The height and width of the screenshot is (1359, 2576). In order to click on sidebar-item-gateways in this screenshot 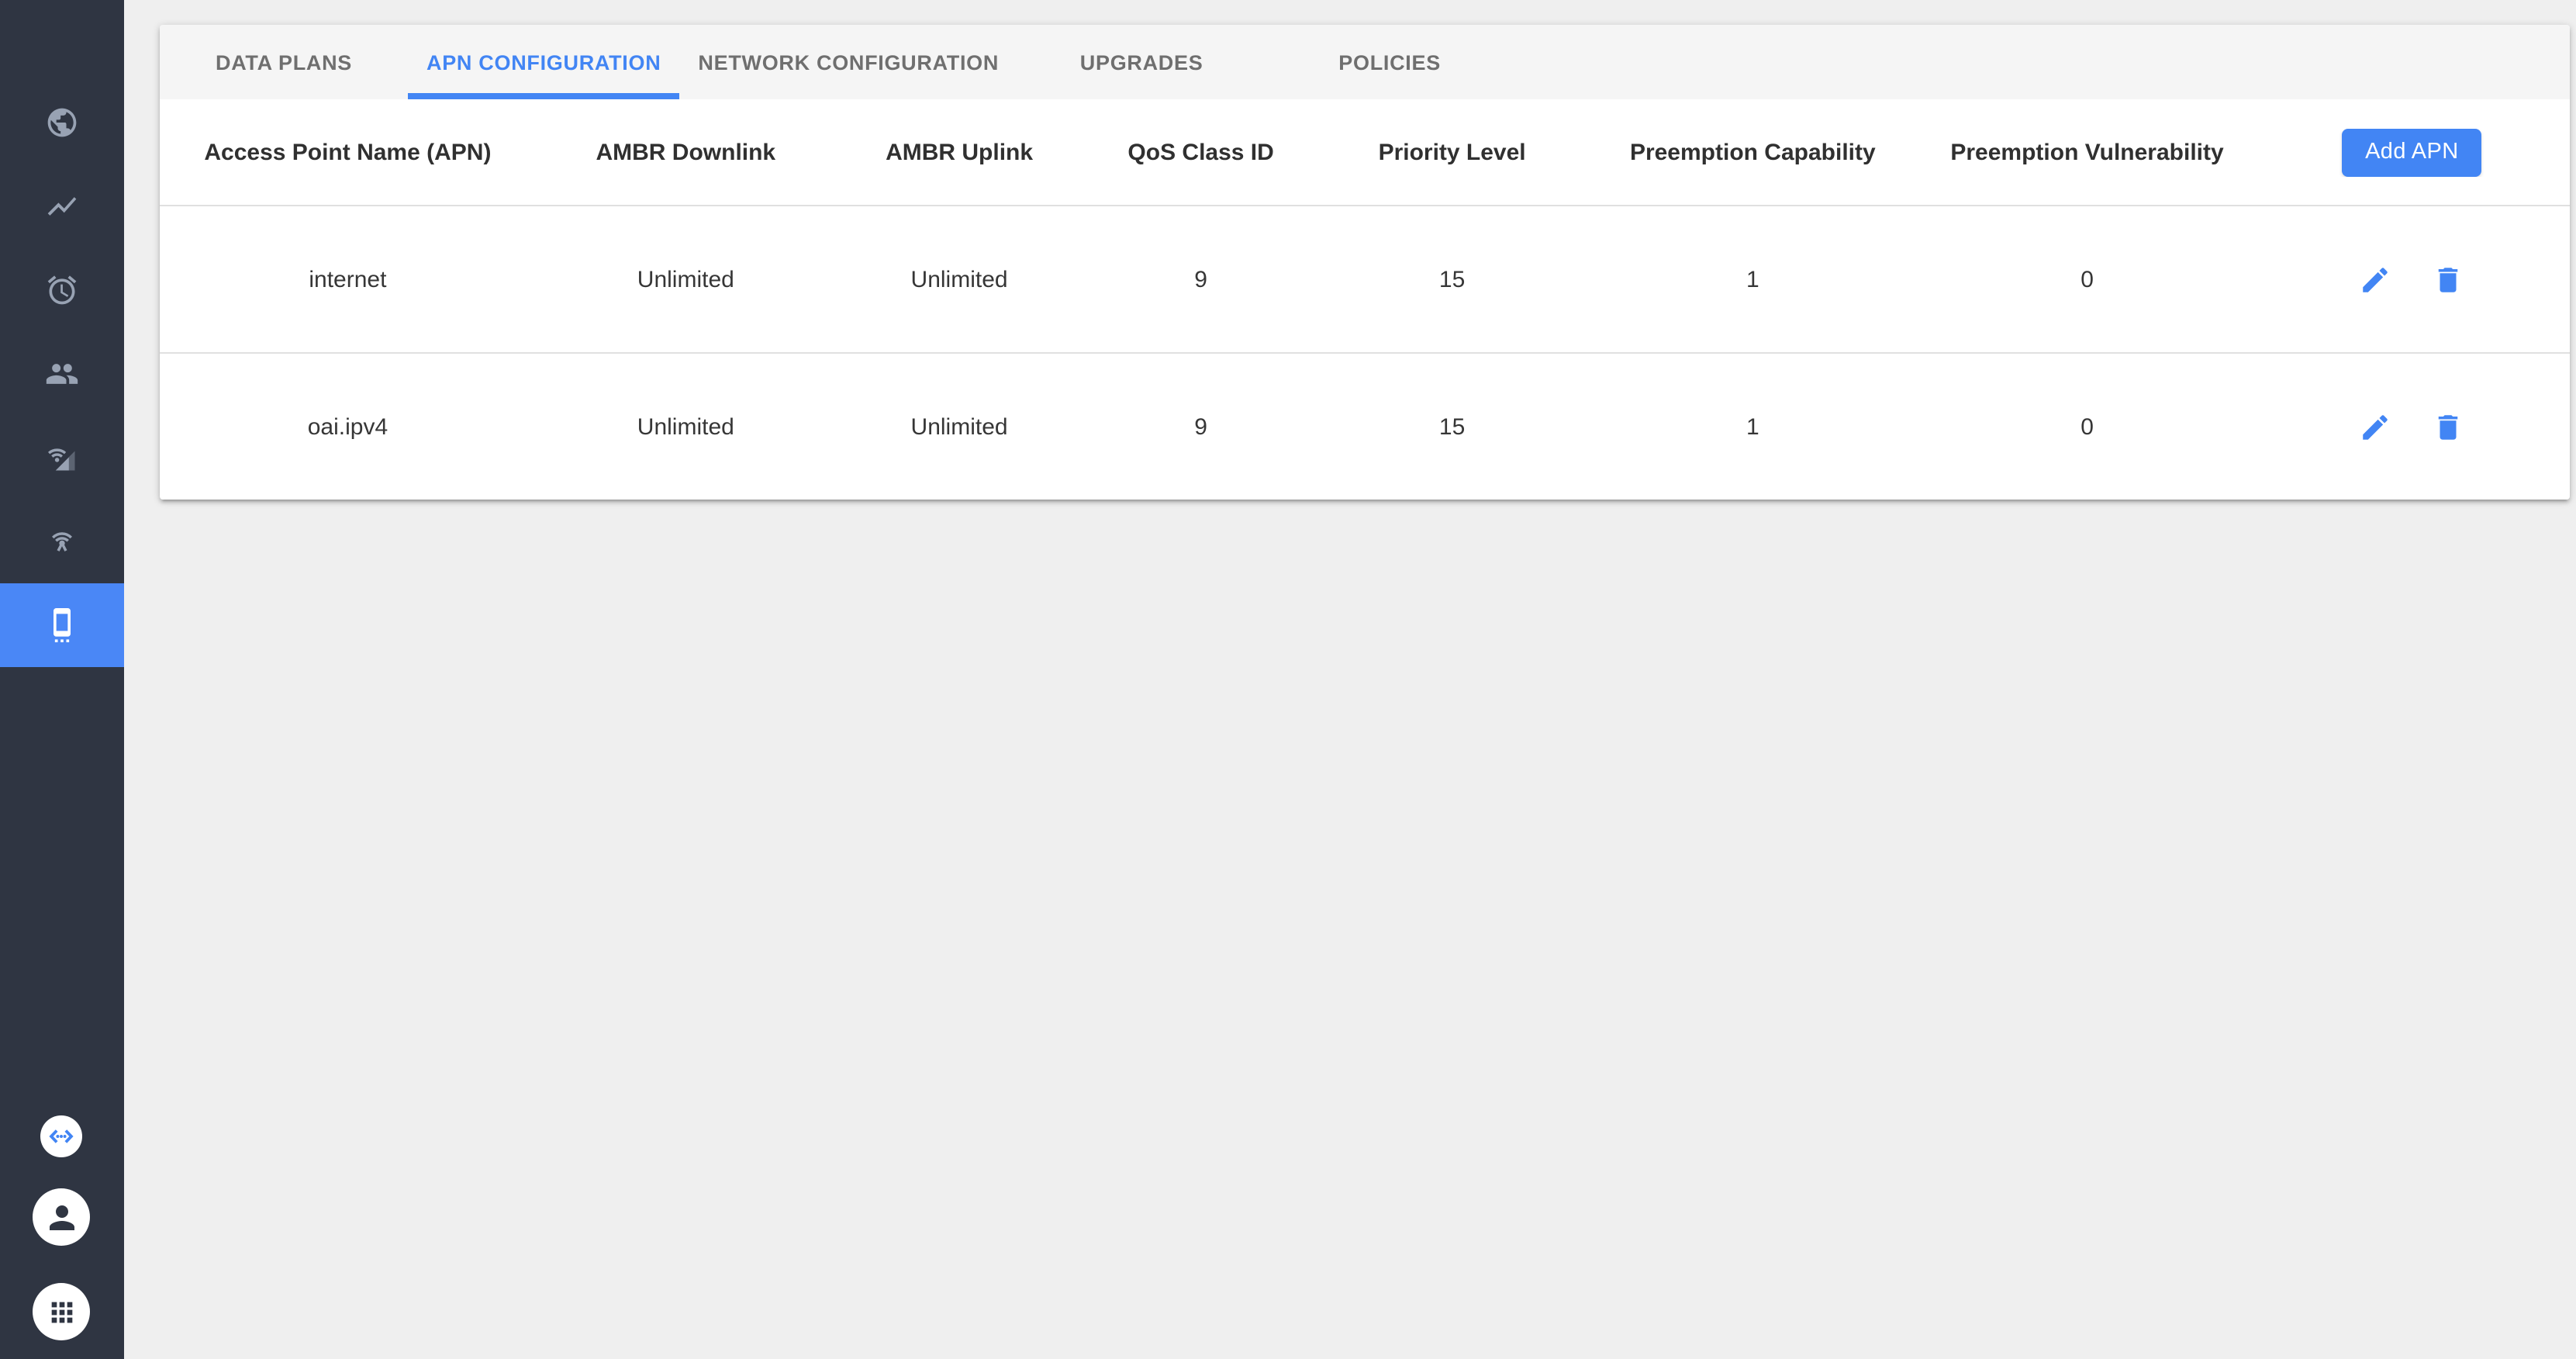, I will do `click(62, 541)`.